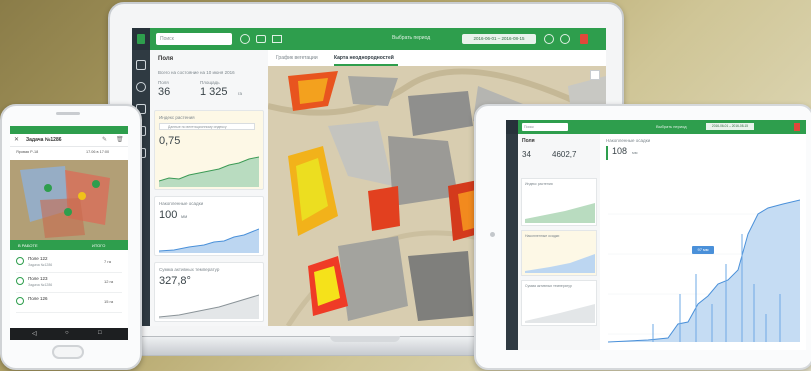 The image size is (811, 371). What do you see at coordinates (107, 261) in the screenshot?
I see `field-area: 7 га` at bounding box center [107, 261].